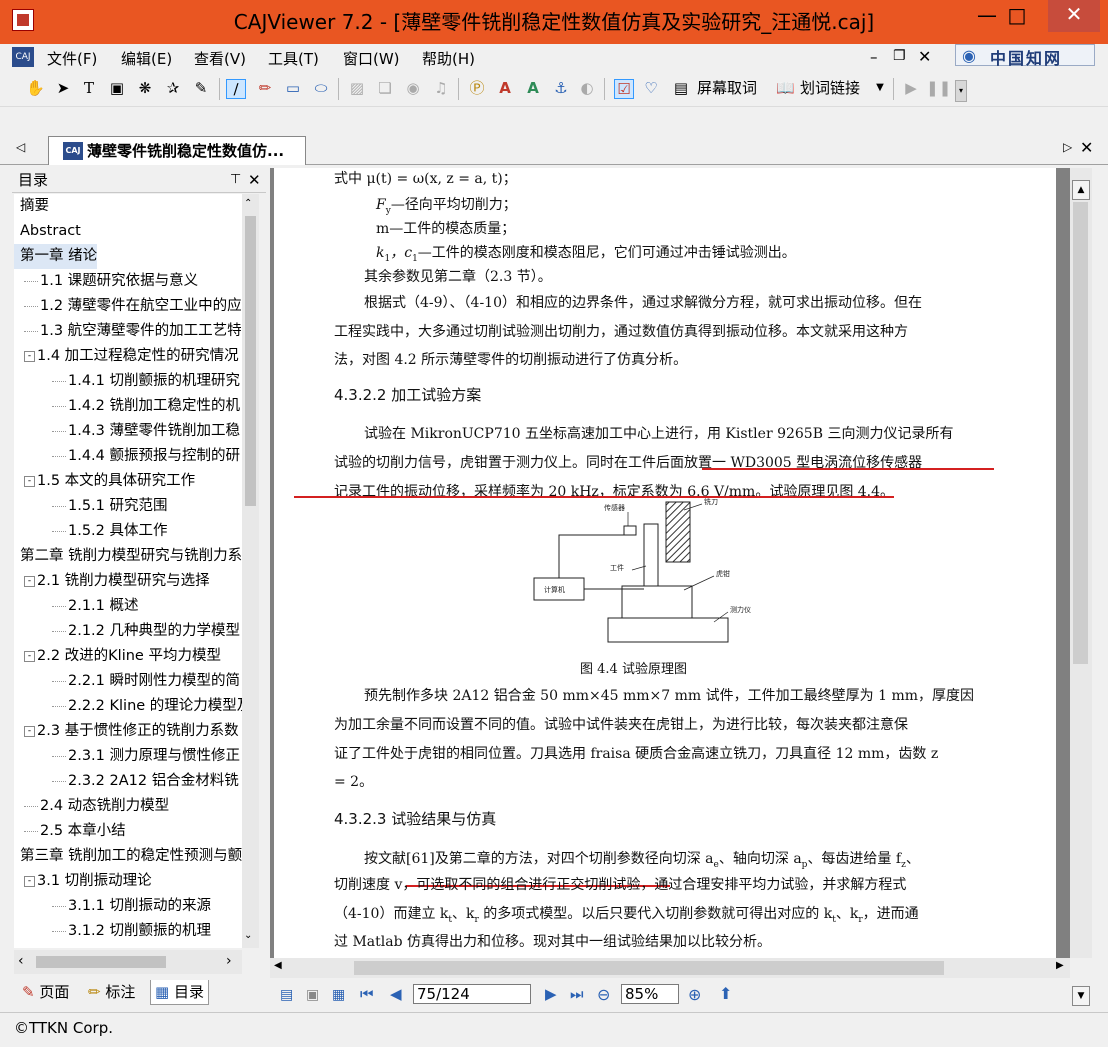  What do you see at coordinates (101, 962) in the screenshot?
I see `toc-hscroll-thumb` at bounding box center [101, 962].